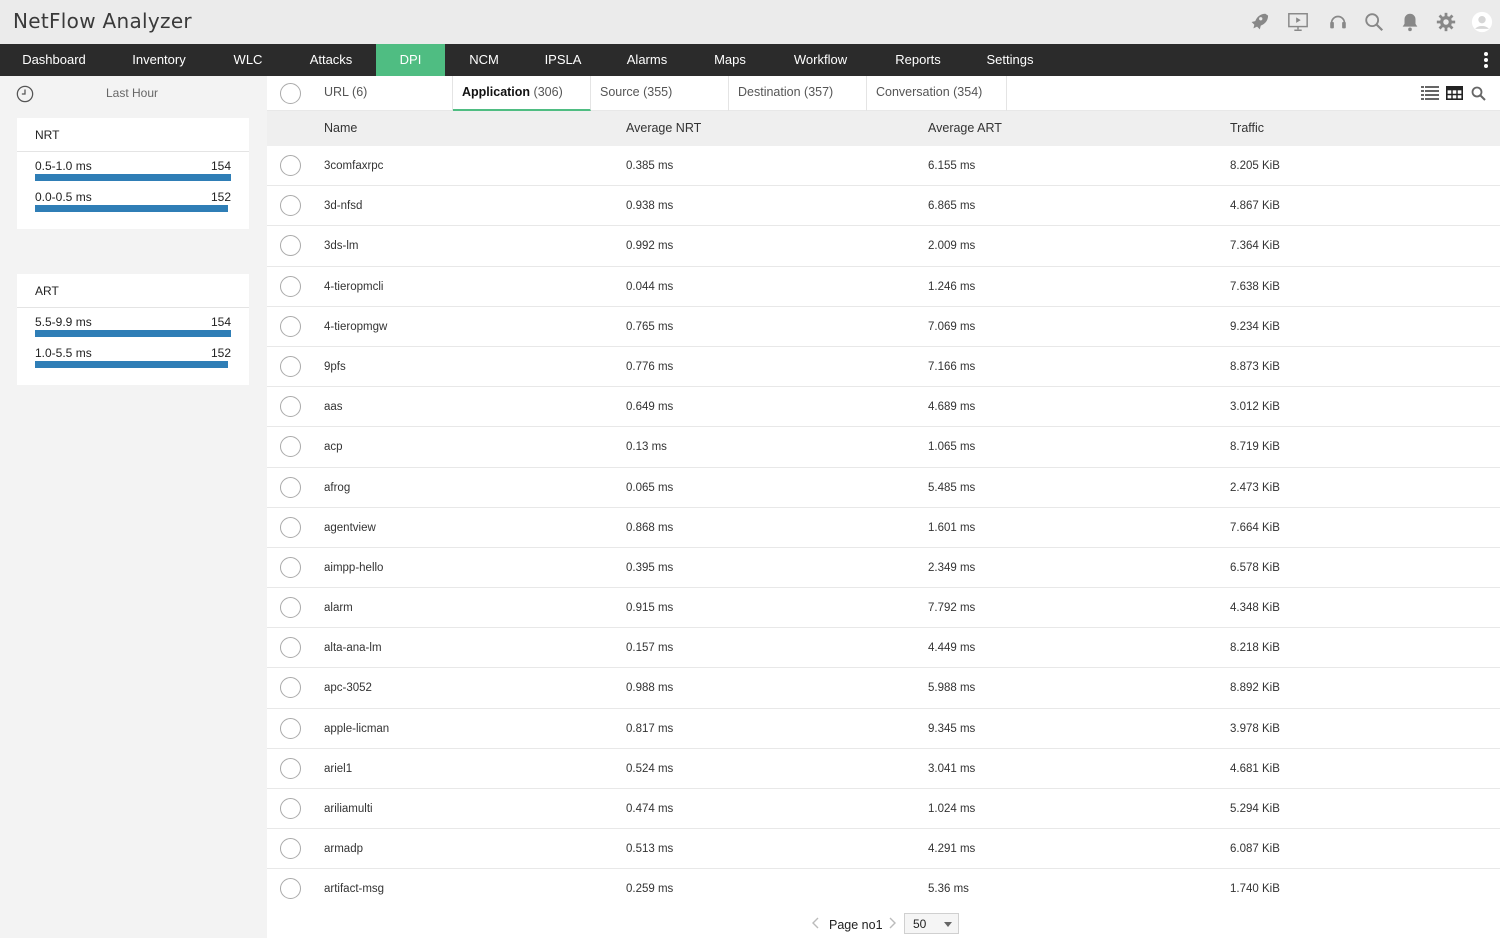 This screenshot has height=938, width=1500. Describe the element at coordinates (883, 447) in the screenshot. I see `table-row: acp 0.13 ms 1.065 ms 8.719 KiB` at that location.